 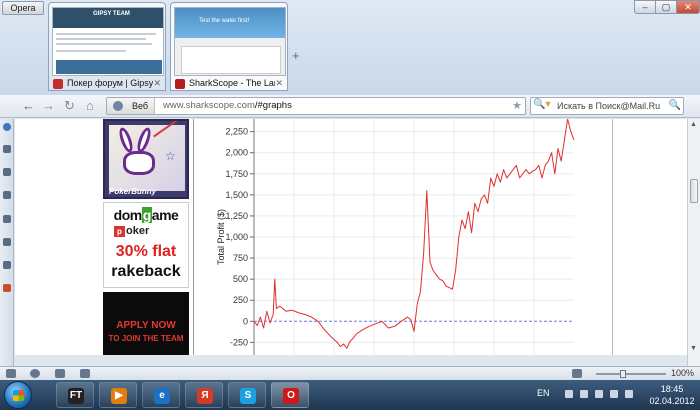 I want to click on feeds-icon, so click(x=7, y=288).